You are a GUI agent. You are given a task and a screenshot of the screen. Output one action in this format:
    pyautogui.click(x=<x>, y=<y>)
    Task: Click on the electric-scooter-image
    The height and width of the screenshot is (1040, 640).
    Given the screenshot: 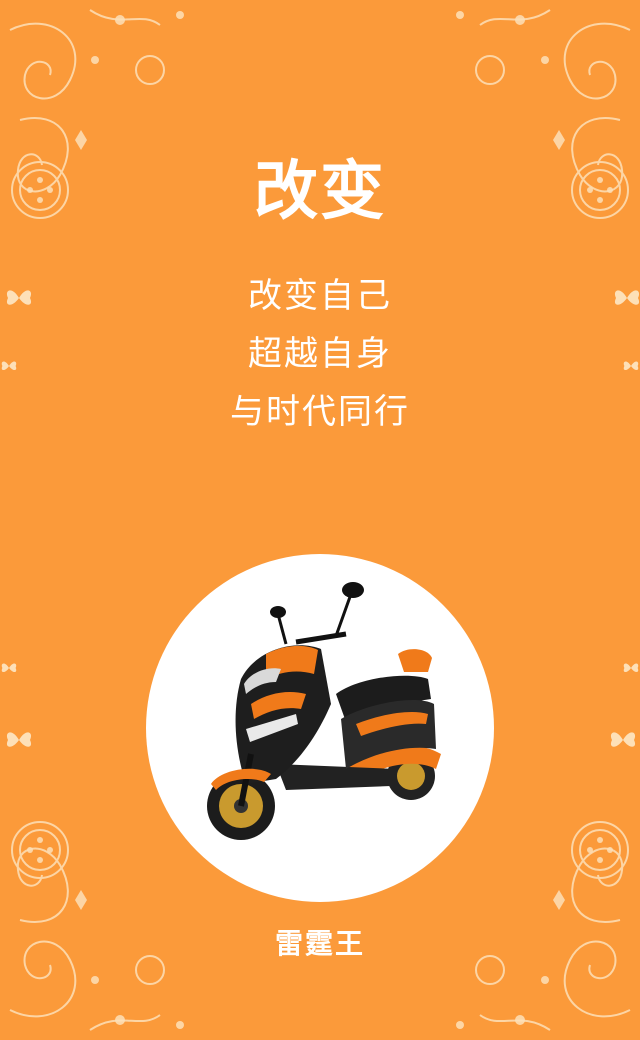 What is the action you would take?
    pyautogui.click(x=324, y=711)
    